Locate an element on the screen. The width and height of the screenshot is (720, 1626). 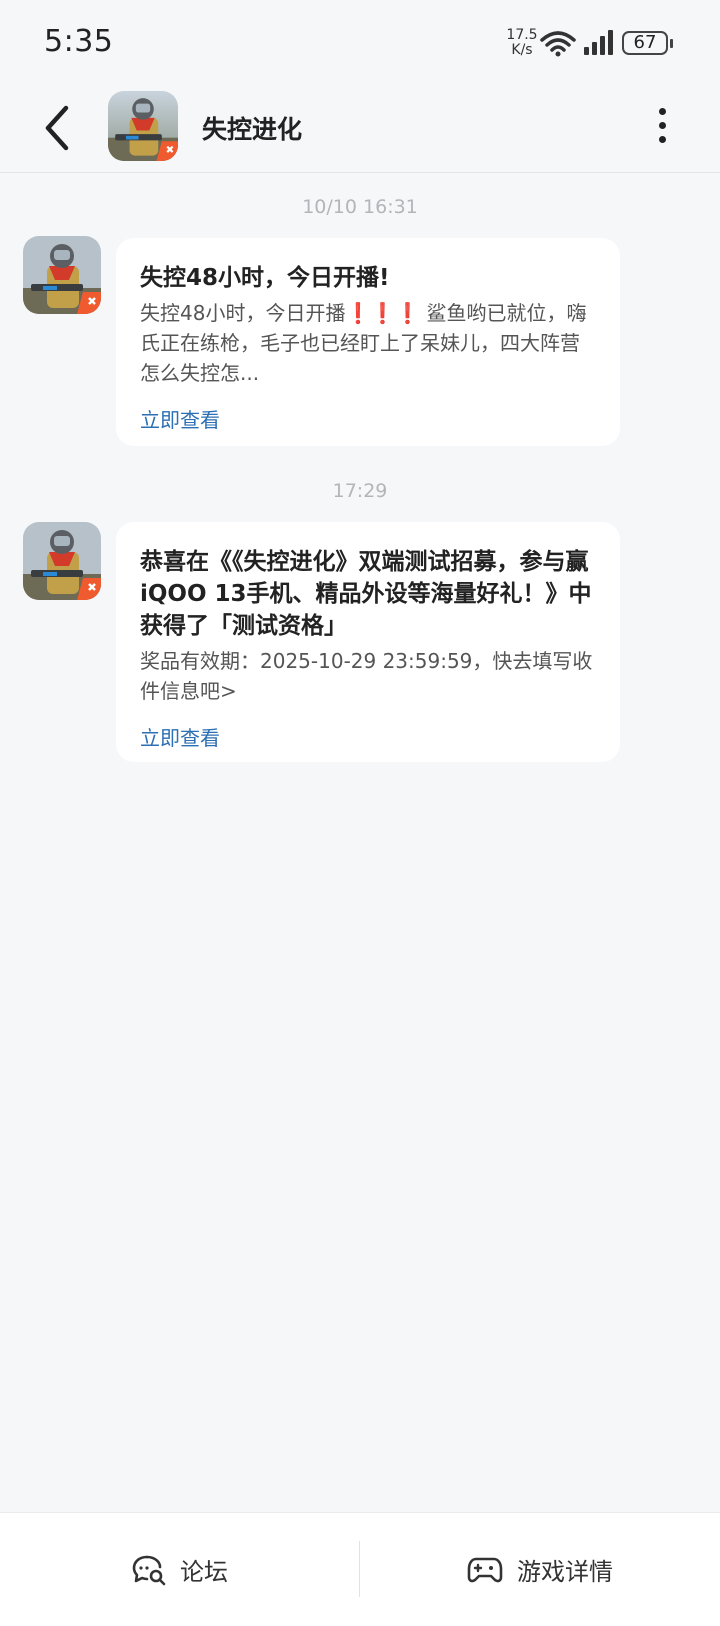
forum-label: 论坛 is located at coordinates (204, 1572).